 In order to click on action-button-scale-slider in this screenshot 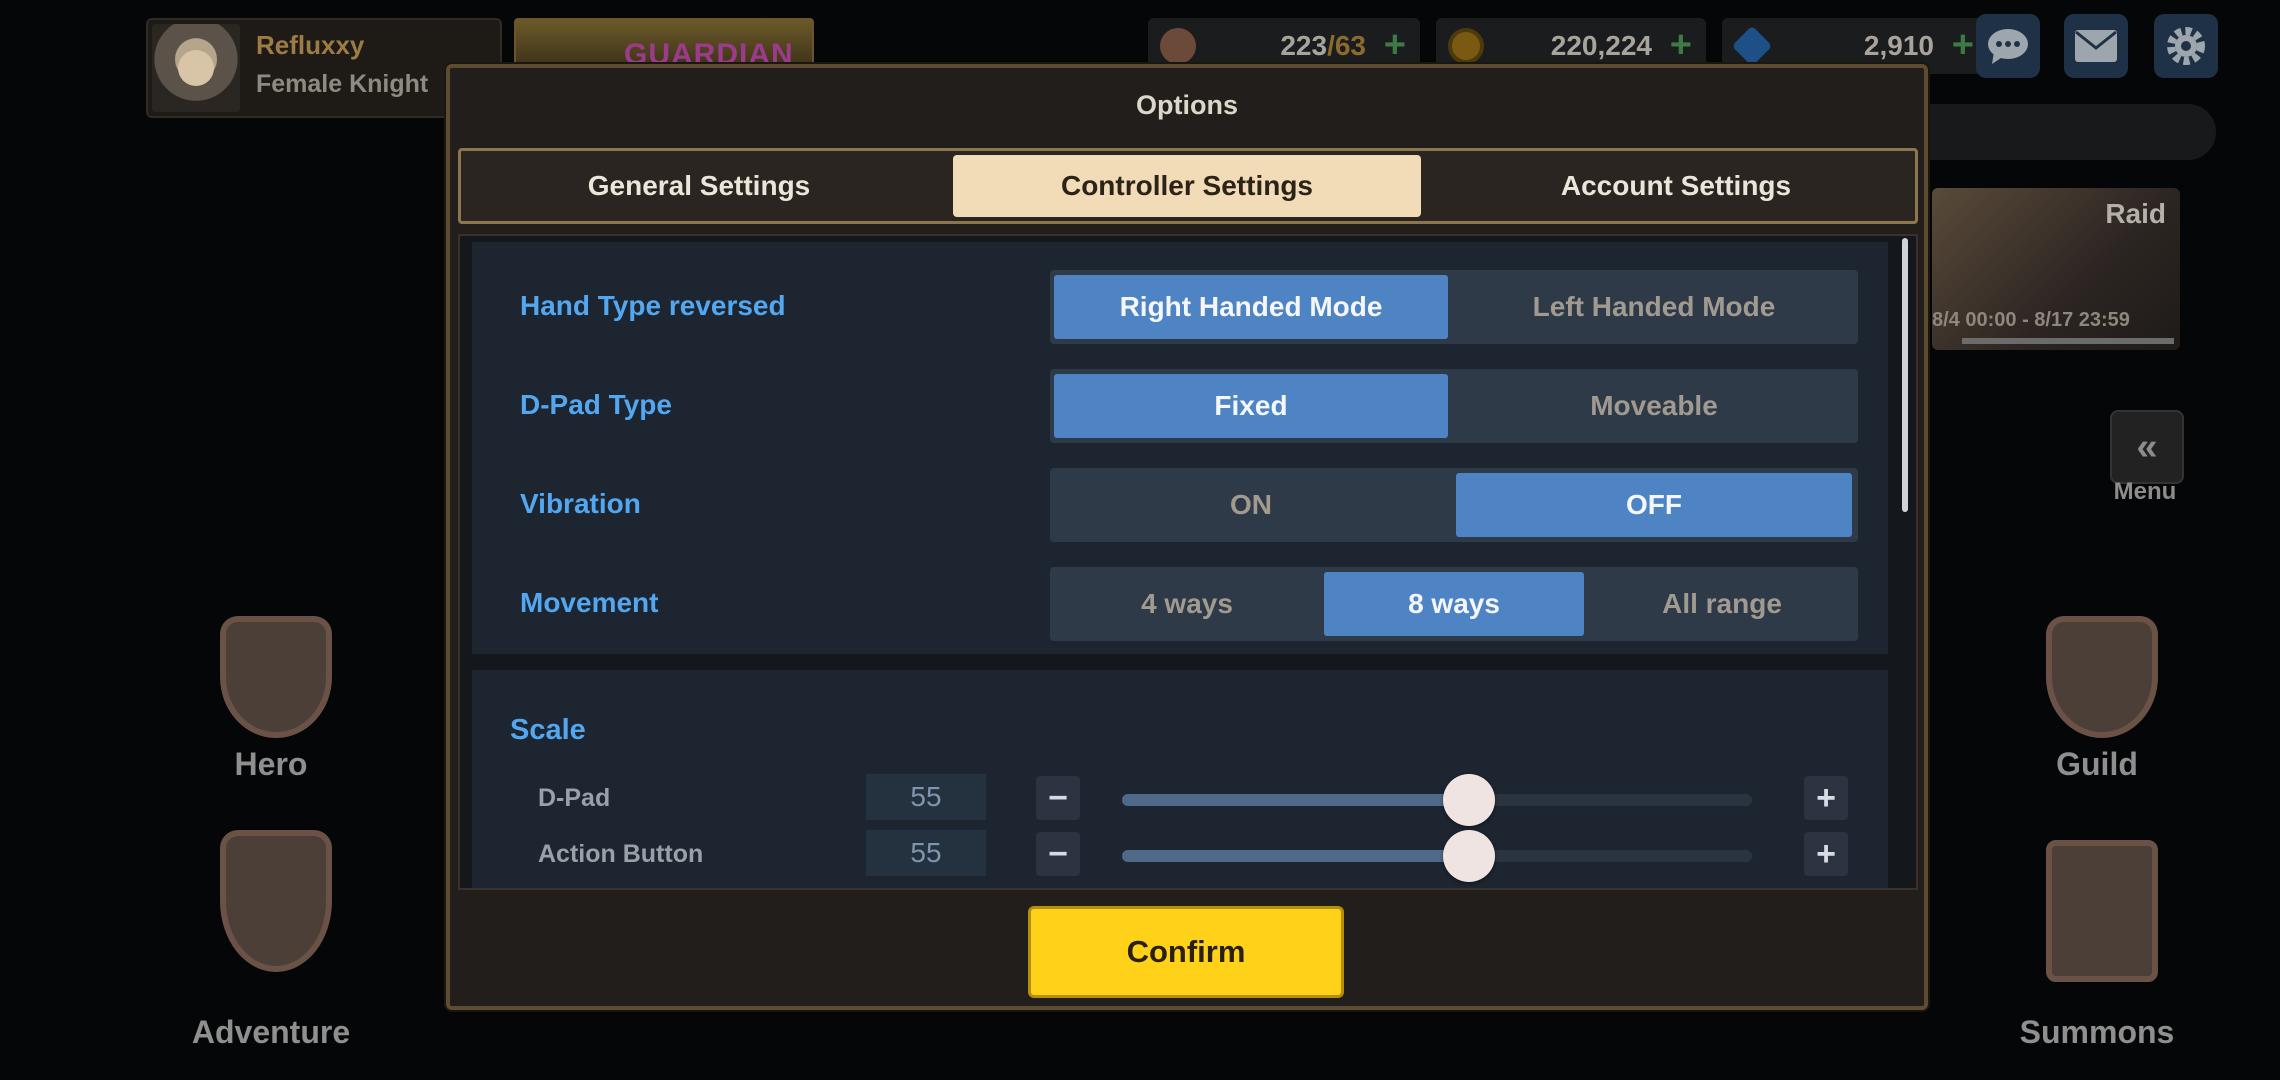, I will do `click(1437, 856)`.